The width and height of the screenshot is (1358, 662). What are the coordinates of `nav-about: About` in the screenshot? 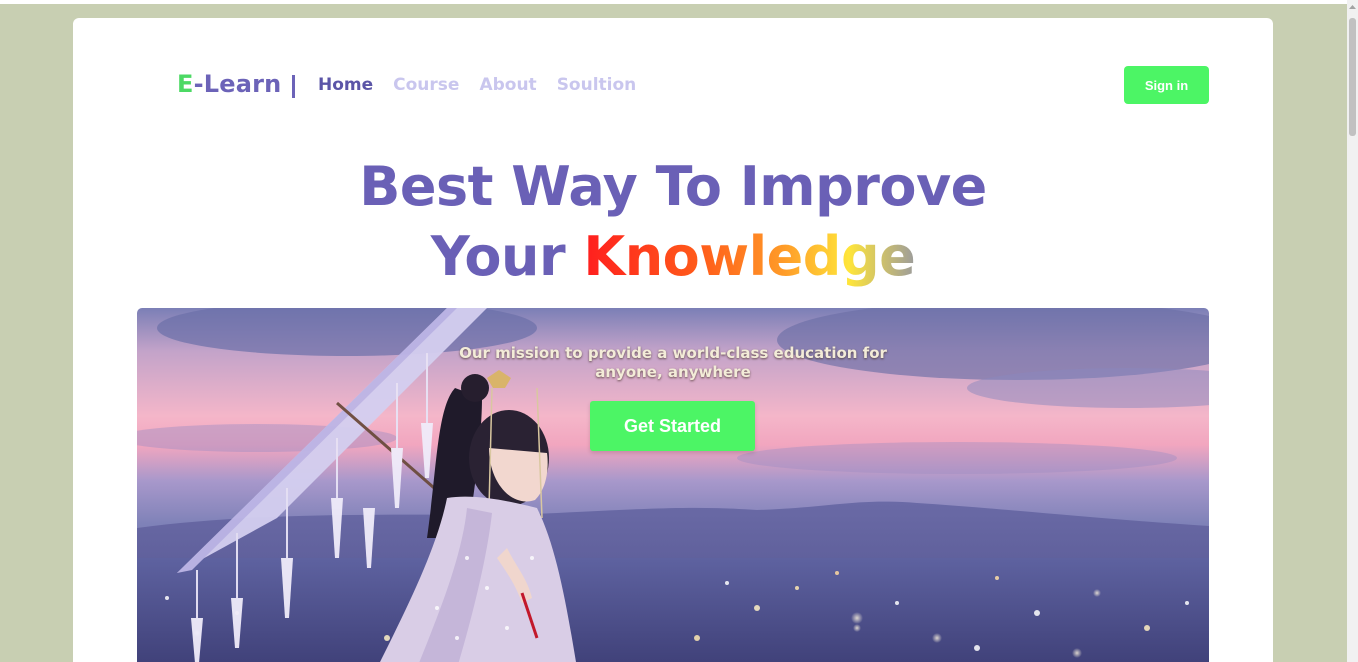 It's located at (507, 85).